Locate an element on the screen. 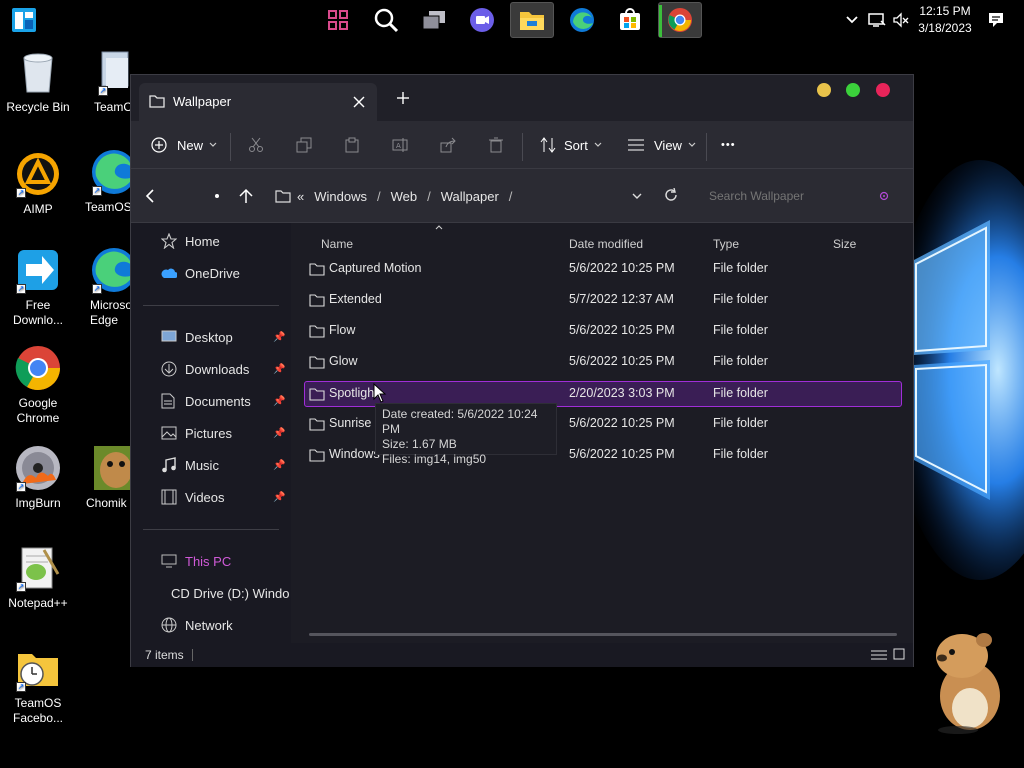 This screenshot has height=768, width=1024. task-view-icon is located at coordinates (434, 20).